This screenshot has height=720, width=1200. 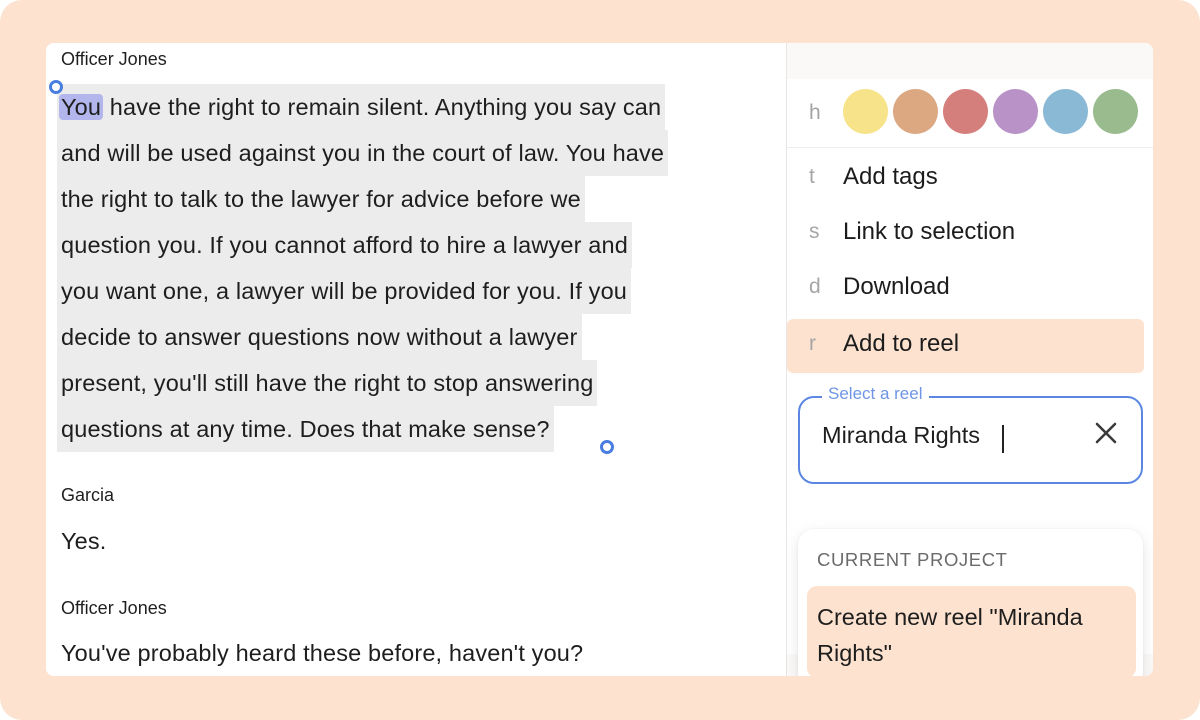 I want to click on transcript-text: Yes., so click(x=83, y=541).